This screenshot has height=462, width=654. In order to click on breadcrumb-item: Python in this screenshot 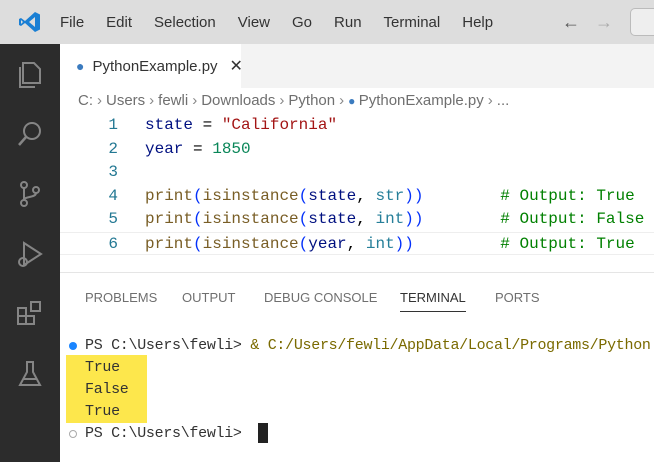, I will do `click(311, 100)`.